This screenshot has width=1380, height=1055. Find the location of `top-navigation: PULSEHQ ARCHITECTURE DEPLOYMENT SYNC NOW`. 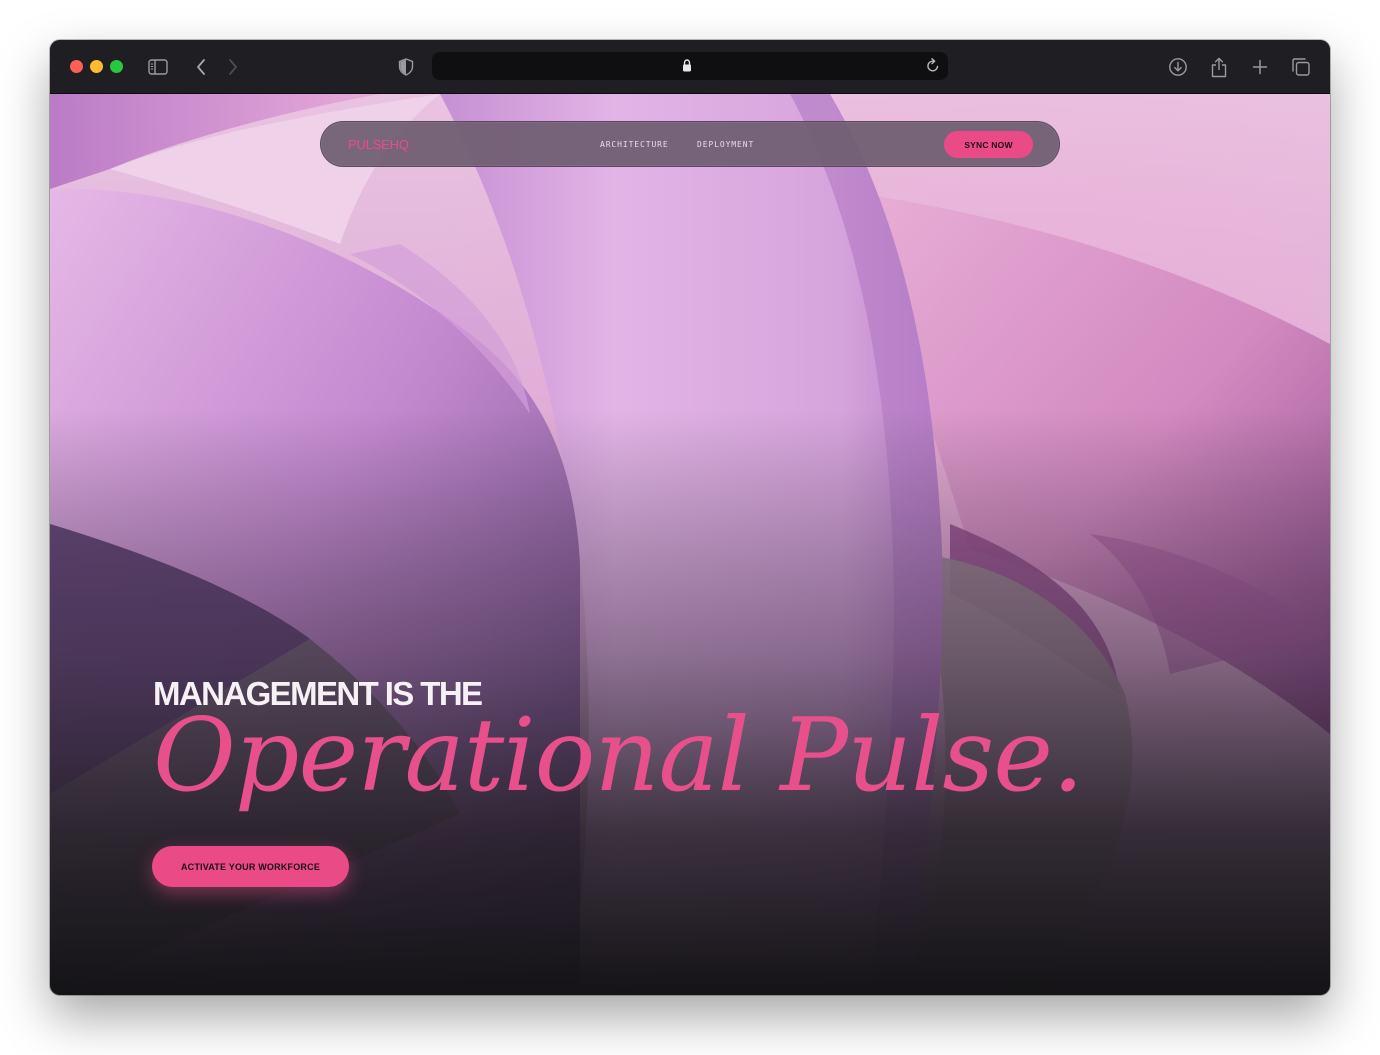

top-navigation: PULSEHQ ARCHITECTURE DEPLOYMENT SYNC NOW is located at coordinates (690, 144).